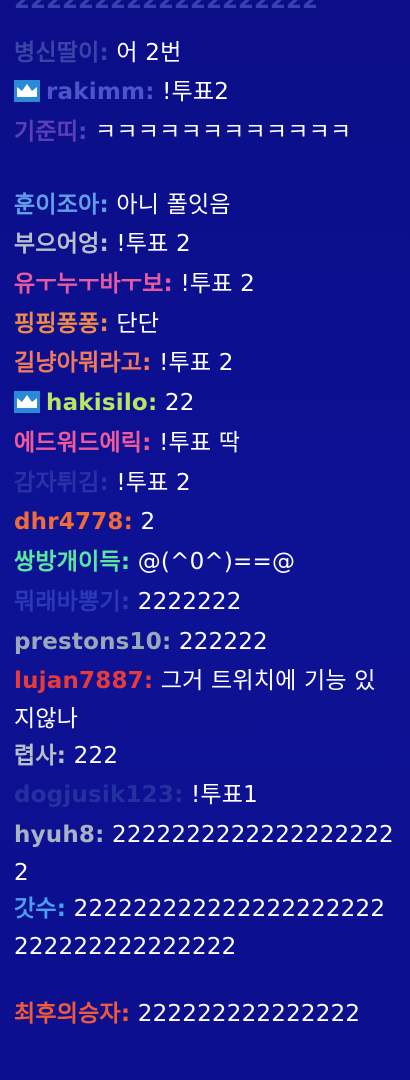 Image resolution: width=410 pixels, height=1080 pixels. What do you see at coordinates (89, 284) in the screenshot?
I see `chat-username: 유ㅜ누ㅜ바ㅜ보` at bounding box center [89, 284].